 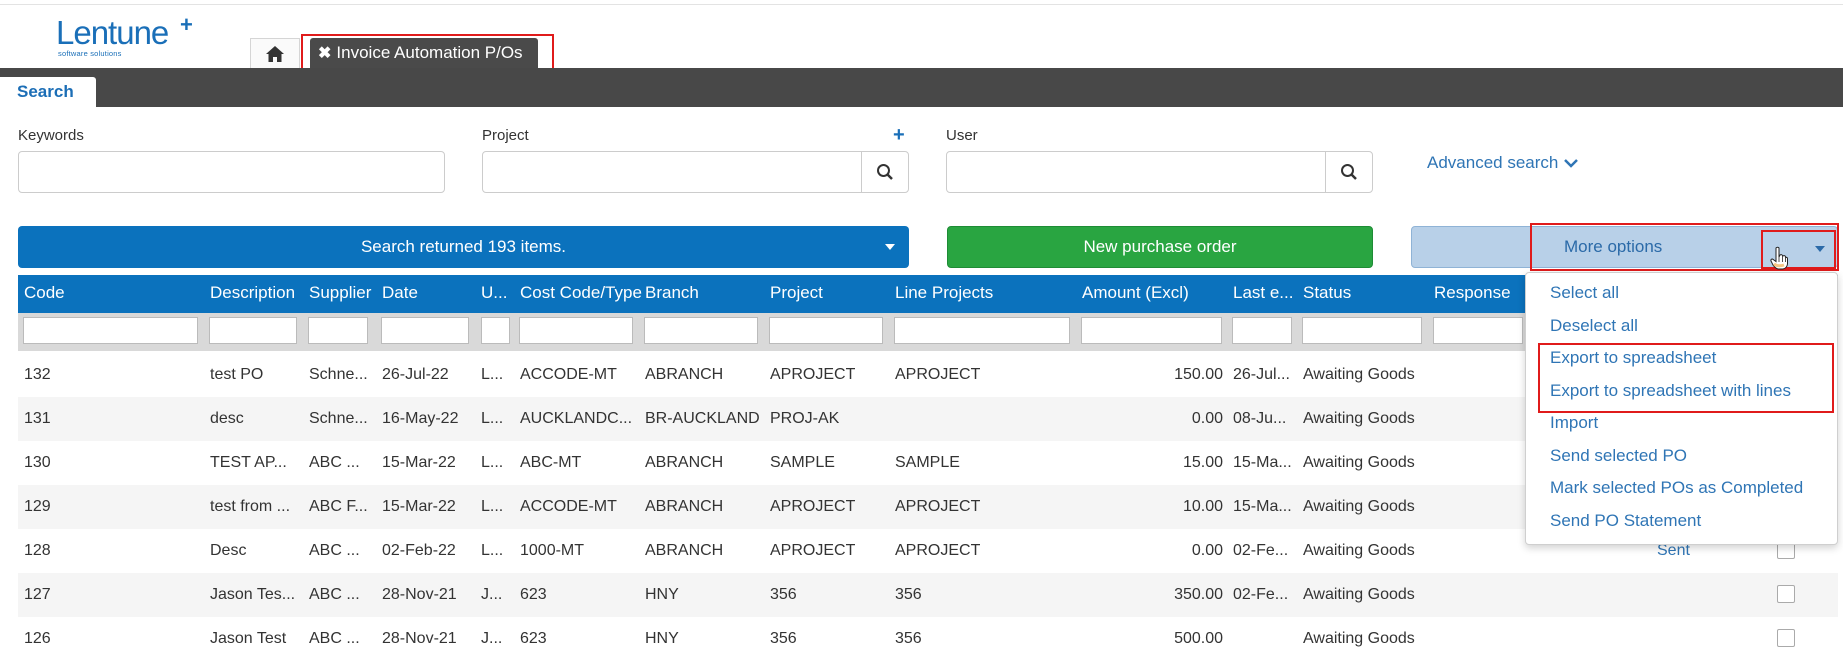 I want to click on cell-amount: 500.00, so click(x=1198, y=638).